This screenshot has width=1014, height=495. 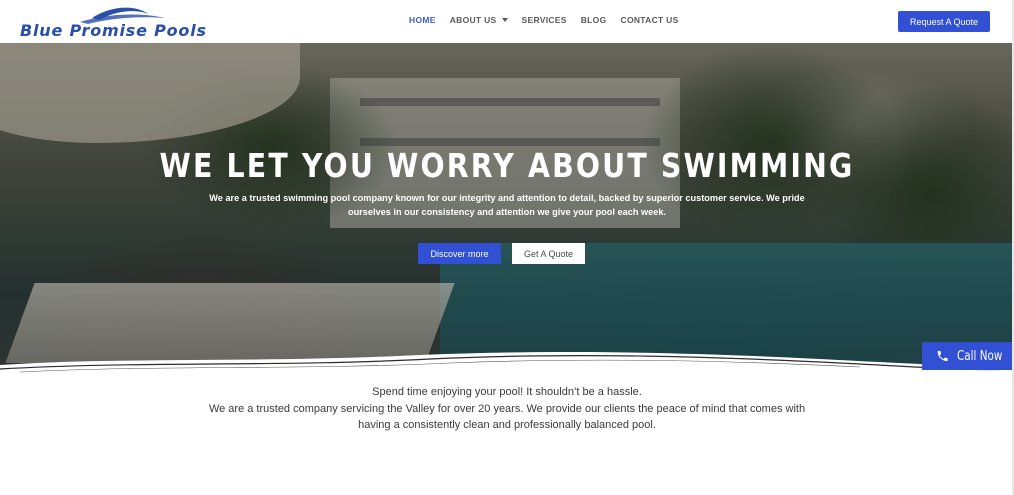 I want to click on chevron-down-icon, so click(x=504, y=20).